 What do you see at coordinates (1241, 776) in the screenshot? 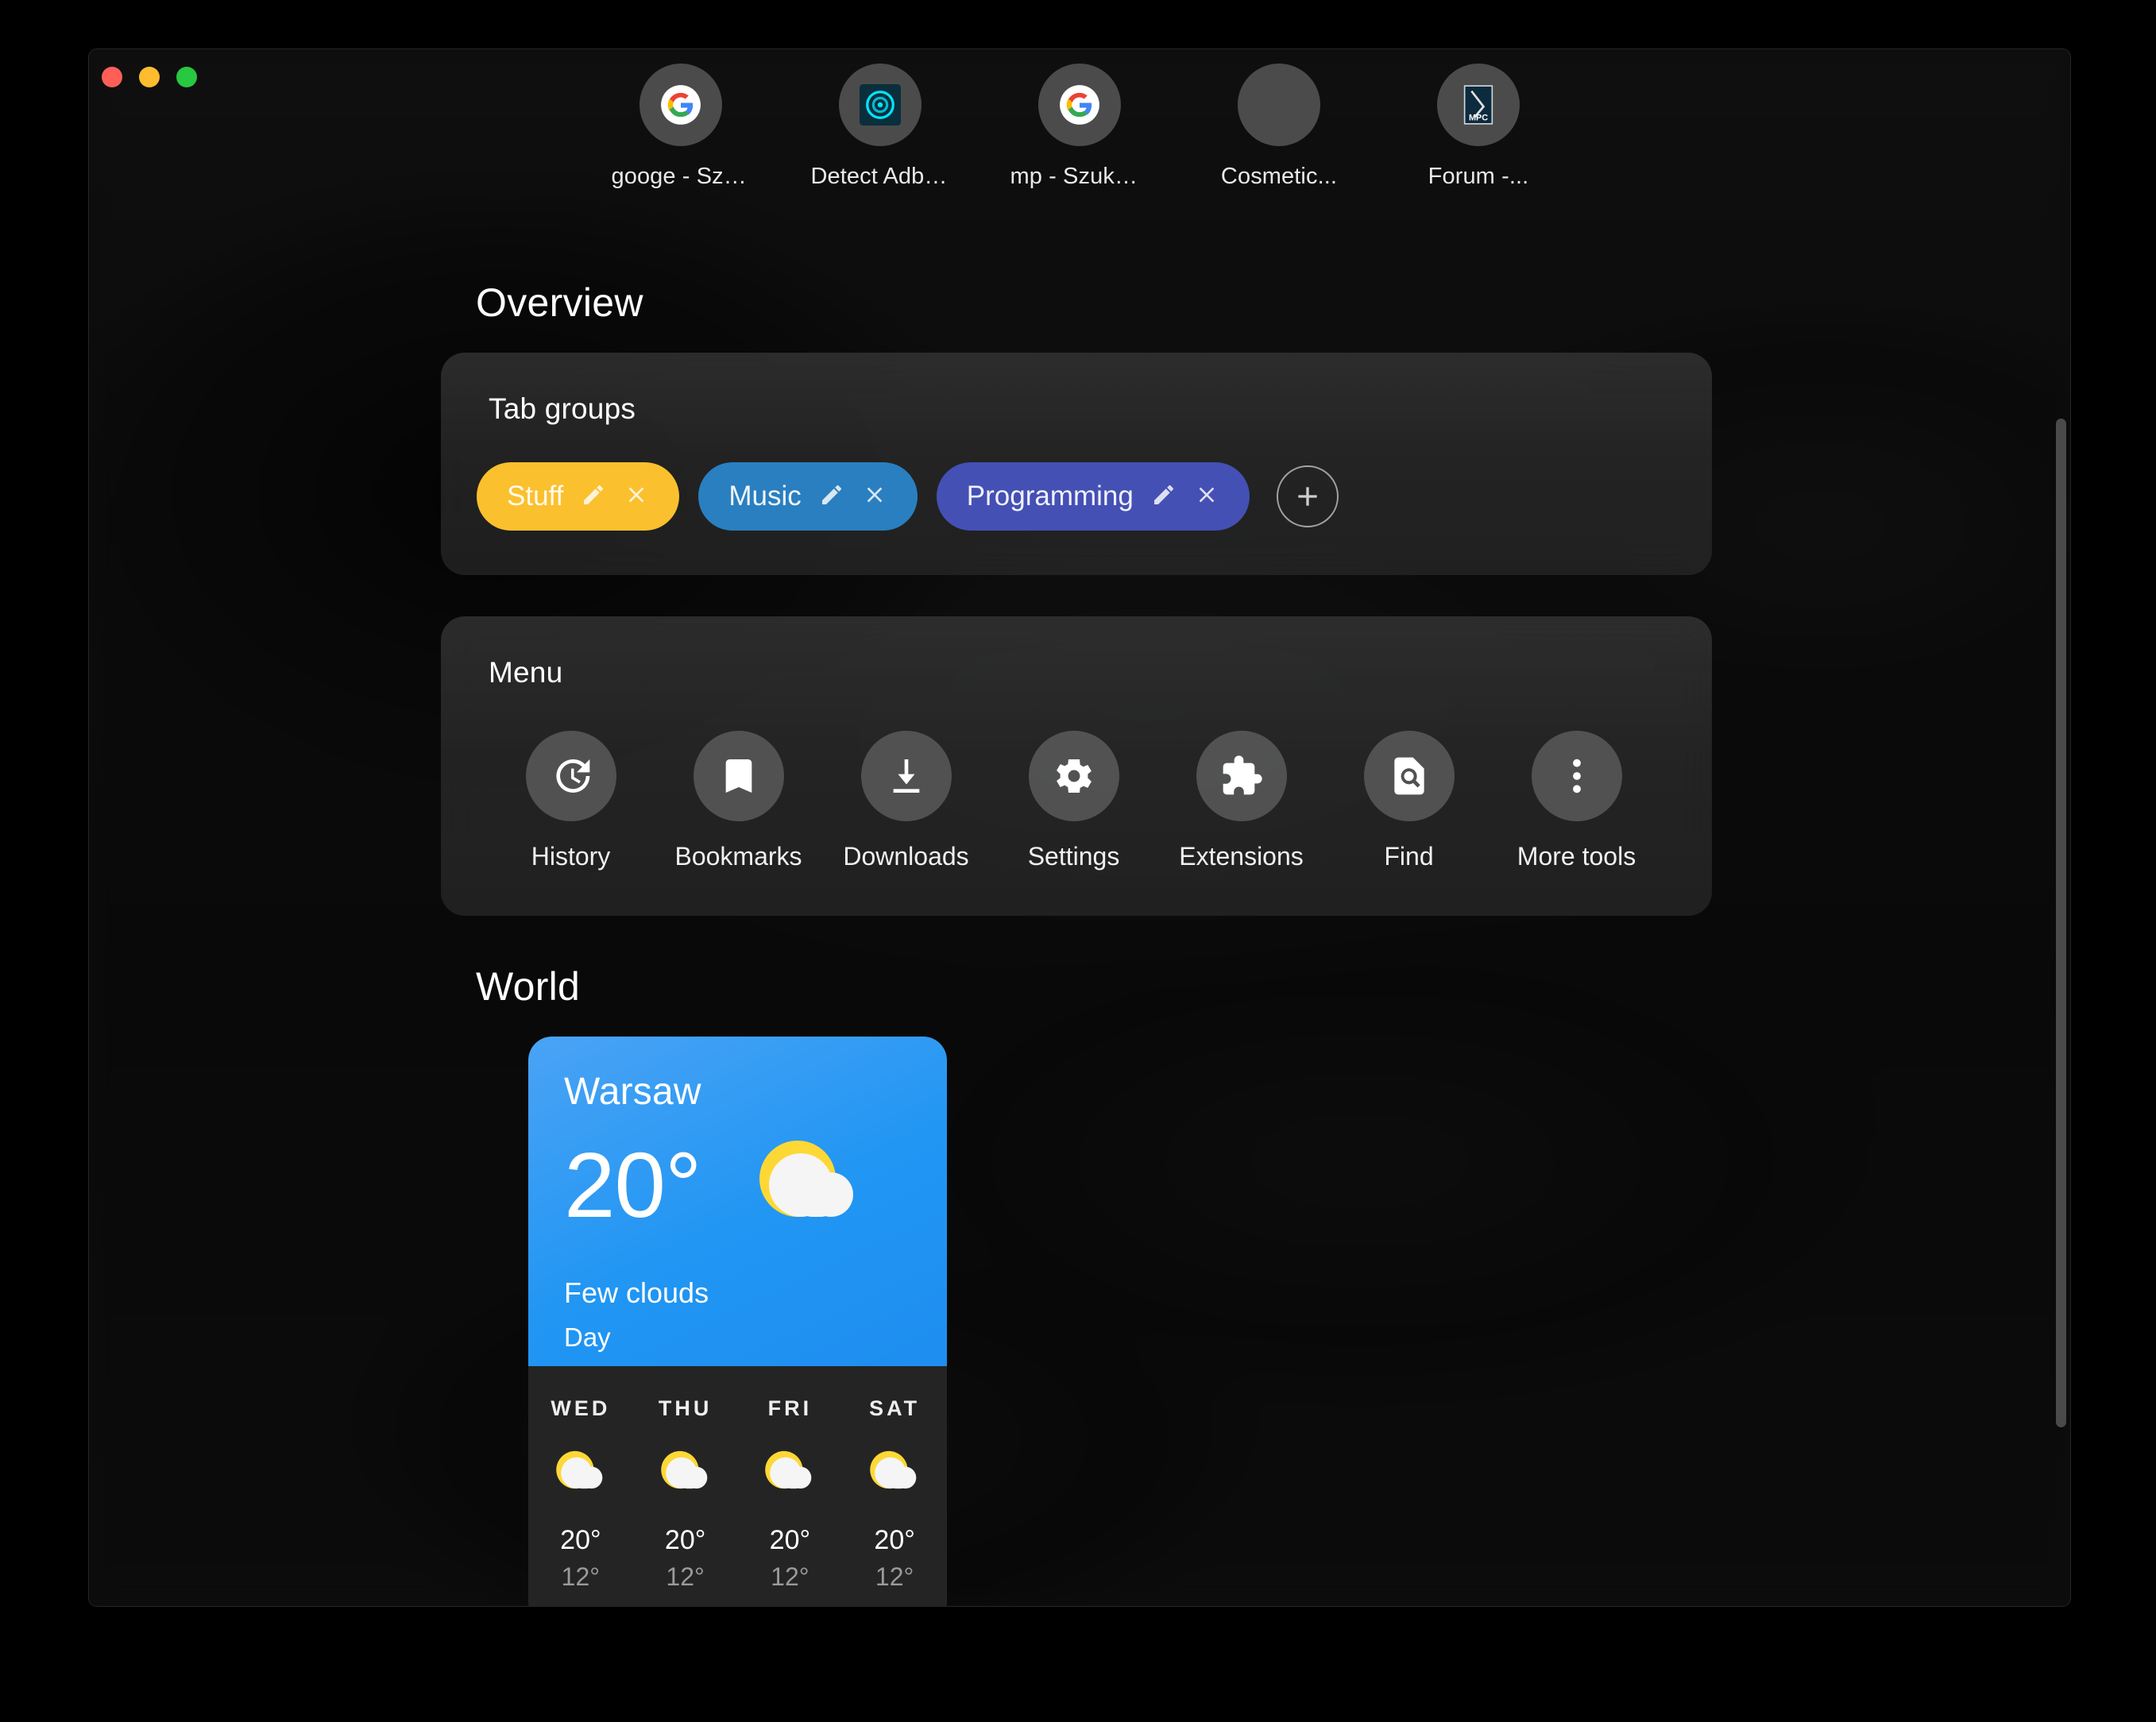
I see `puzzle-icon` at bounding box center [1241, 776].